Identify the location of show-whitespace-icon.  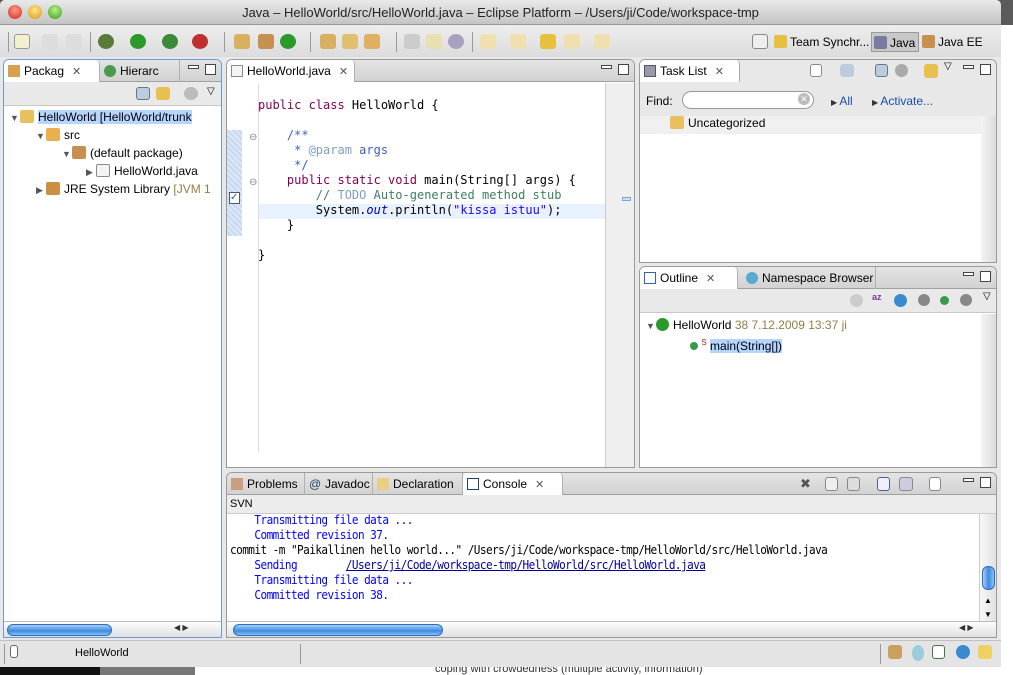
(456, 41).